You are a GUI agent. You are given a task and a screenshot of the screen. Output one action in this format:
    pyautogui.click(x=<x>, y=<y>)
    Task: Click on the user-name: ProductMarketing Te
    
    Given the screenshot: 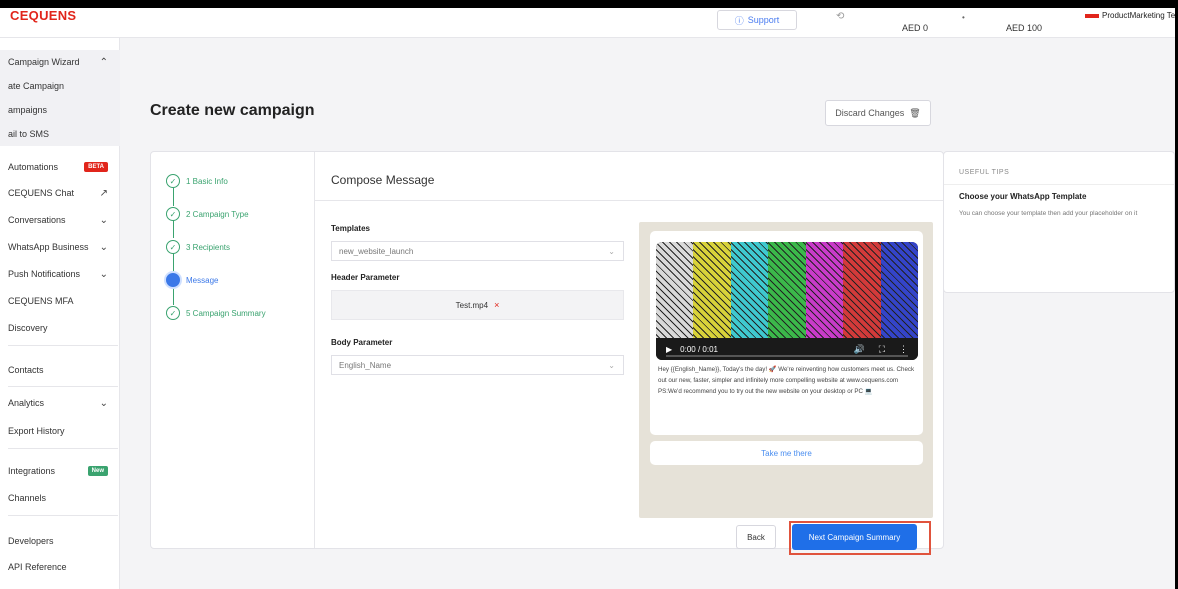 What is the action you would take?
    pyautogui.click(x=1138, y=15)
    